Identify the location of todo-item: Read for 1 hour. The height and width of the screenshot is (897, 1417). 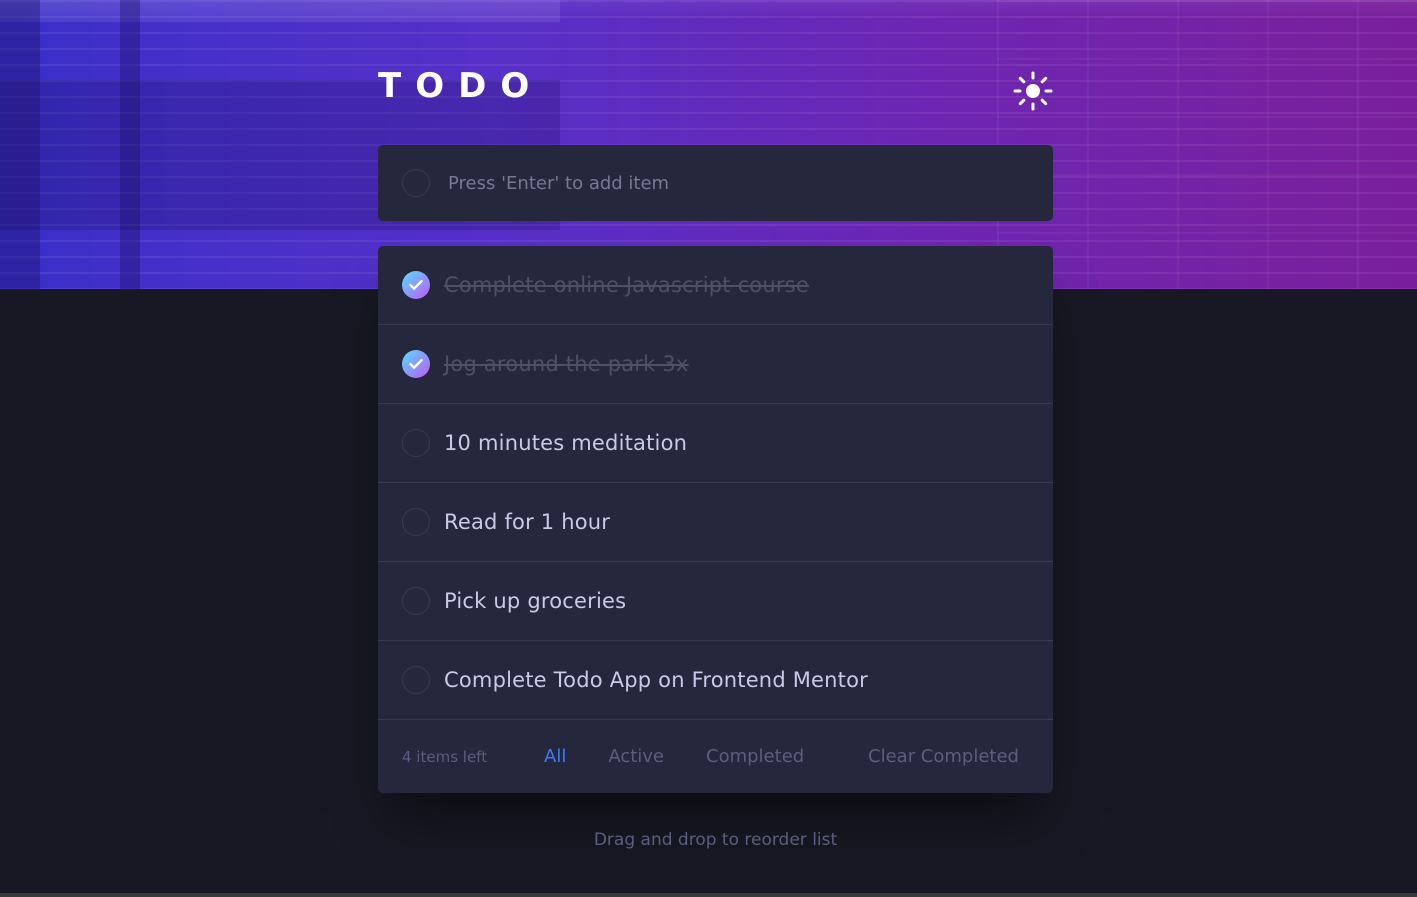
(715, 522).